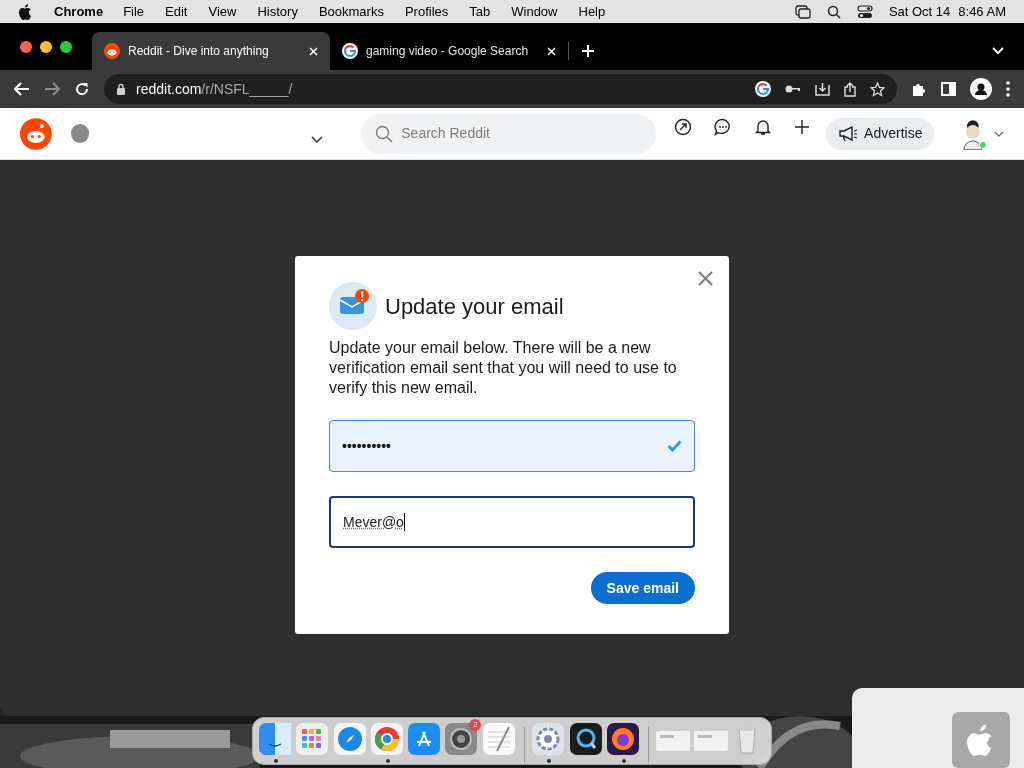  What do you see at coordinates (462, 740) in the screenshot?
I see `gear-icon` at bounding box center [462, 740].